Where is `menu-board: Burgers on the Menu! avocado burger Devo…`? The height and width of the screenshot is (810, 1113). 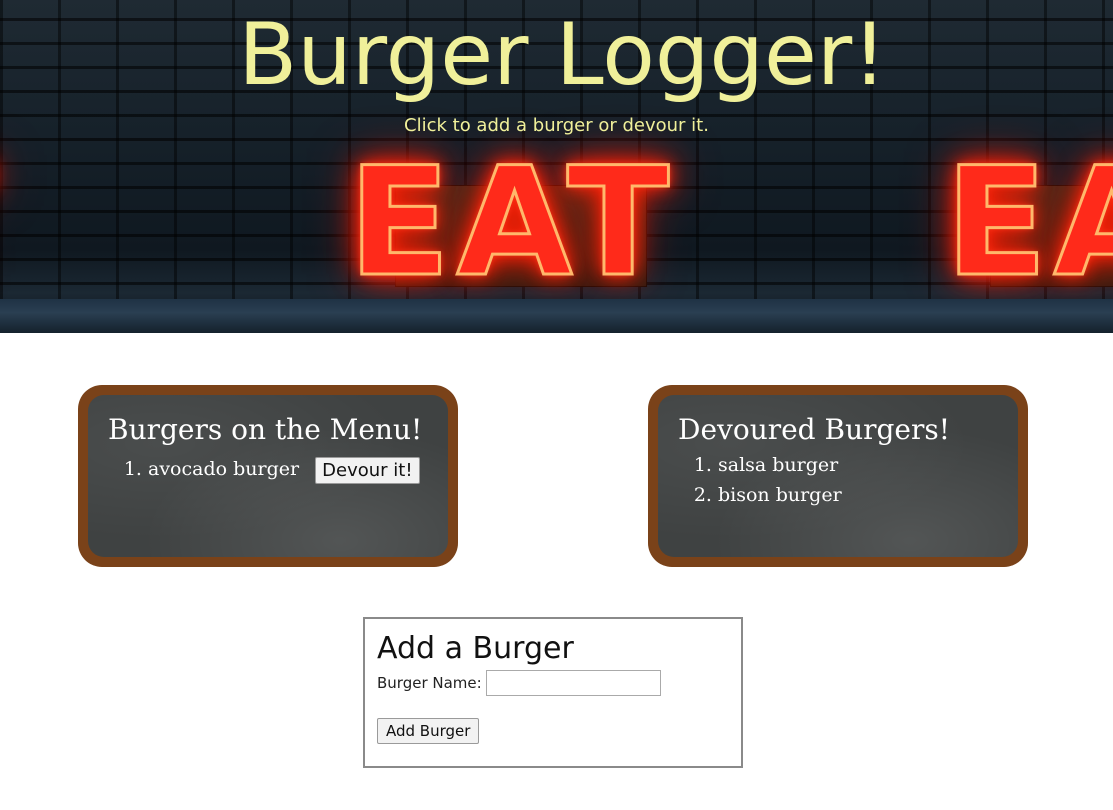 menu-board: Burgers on the Menu! avocado burger Devo… is located at coordinates (268, 476).